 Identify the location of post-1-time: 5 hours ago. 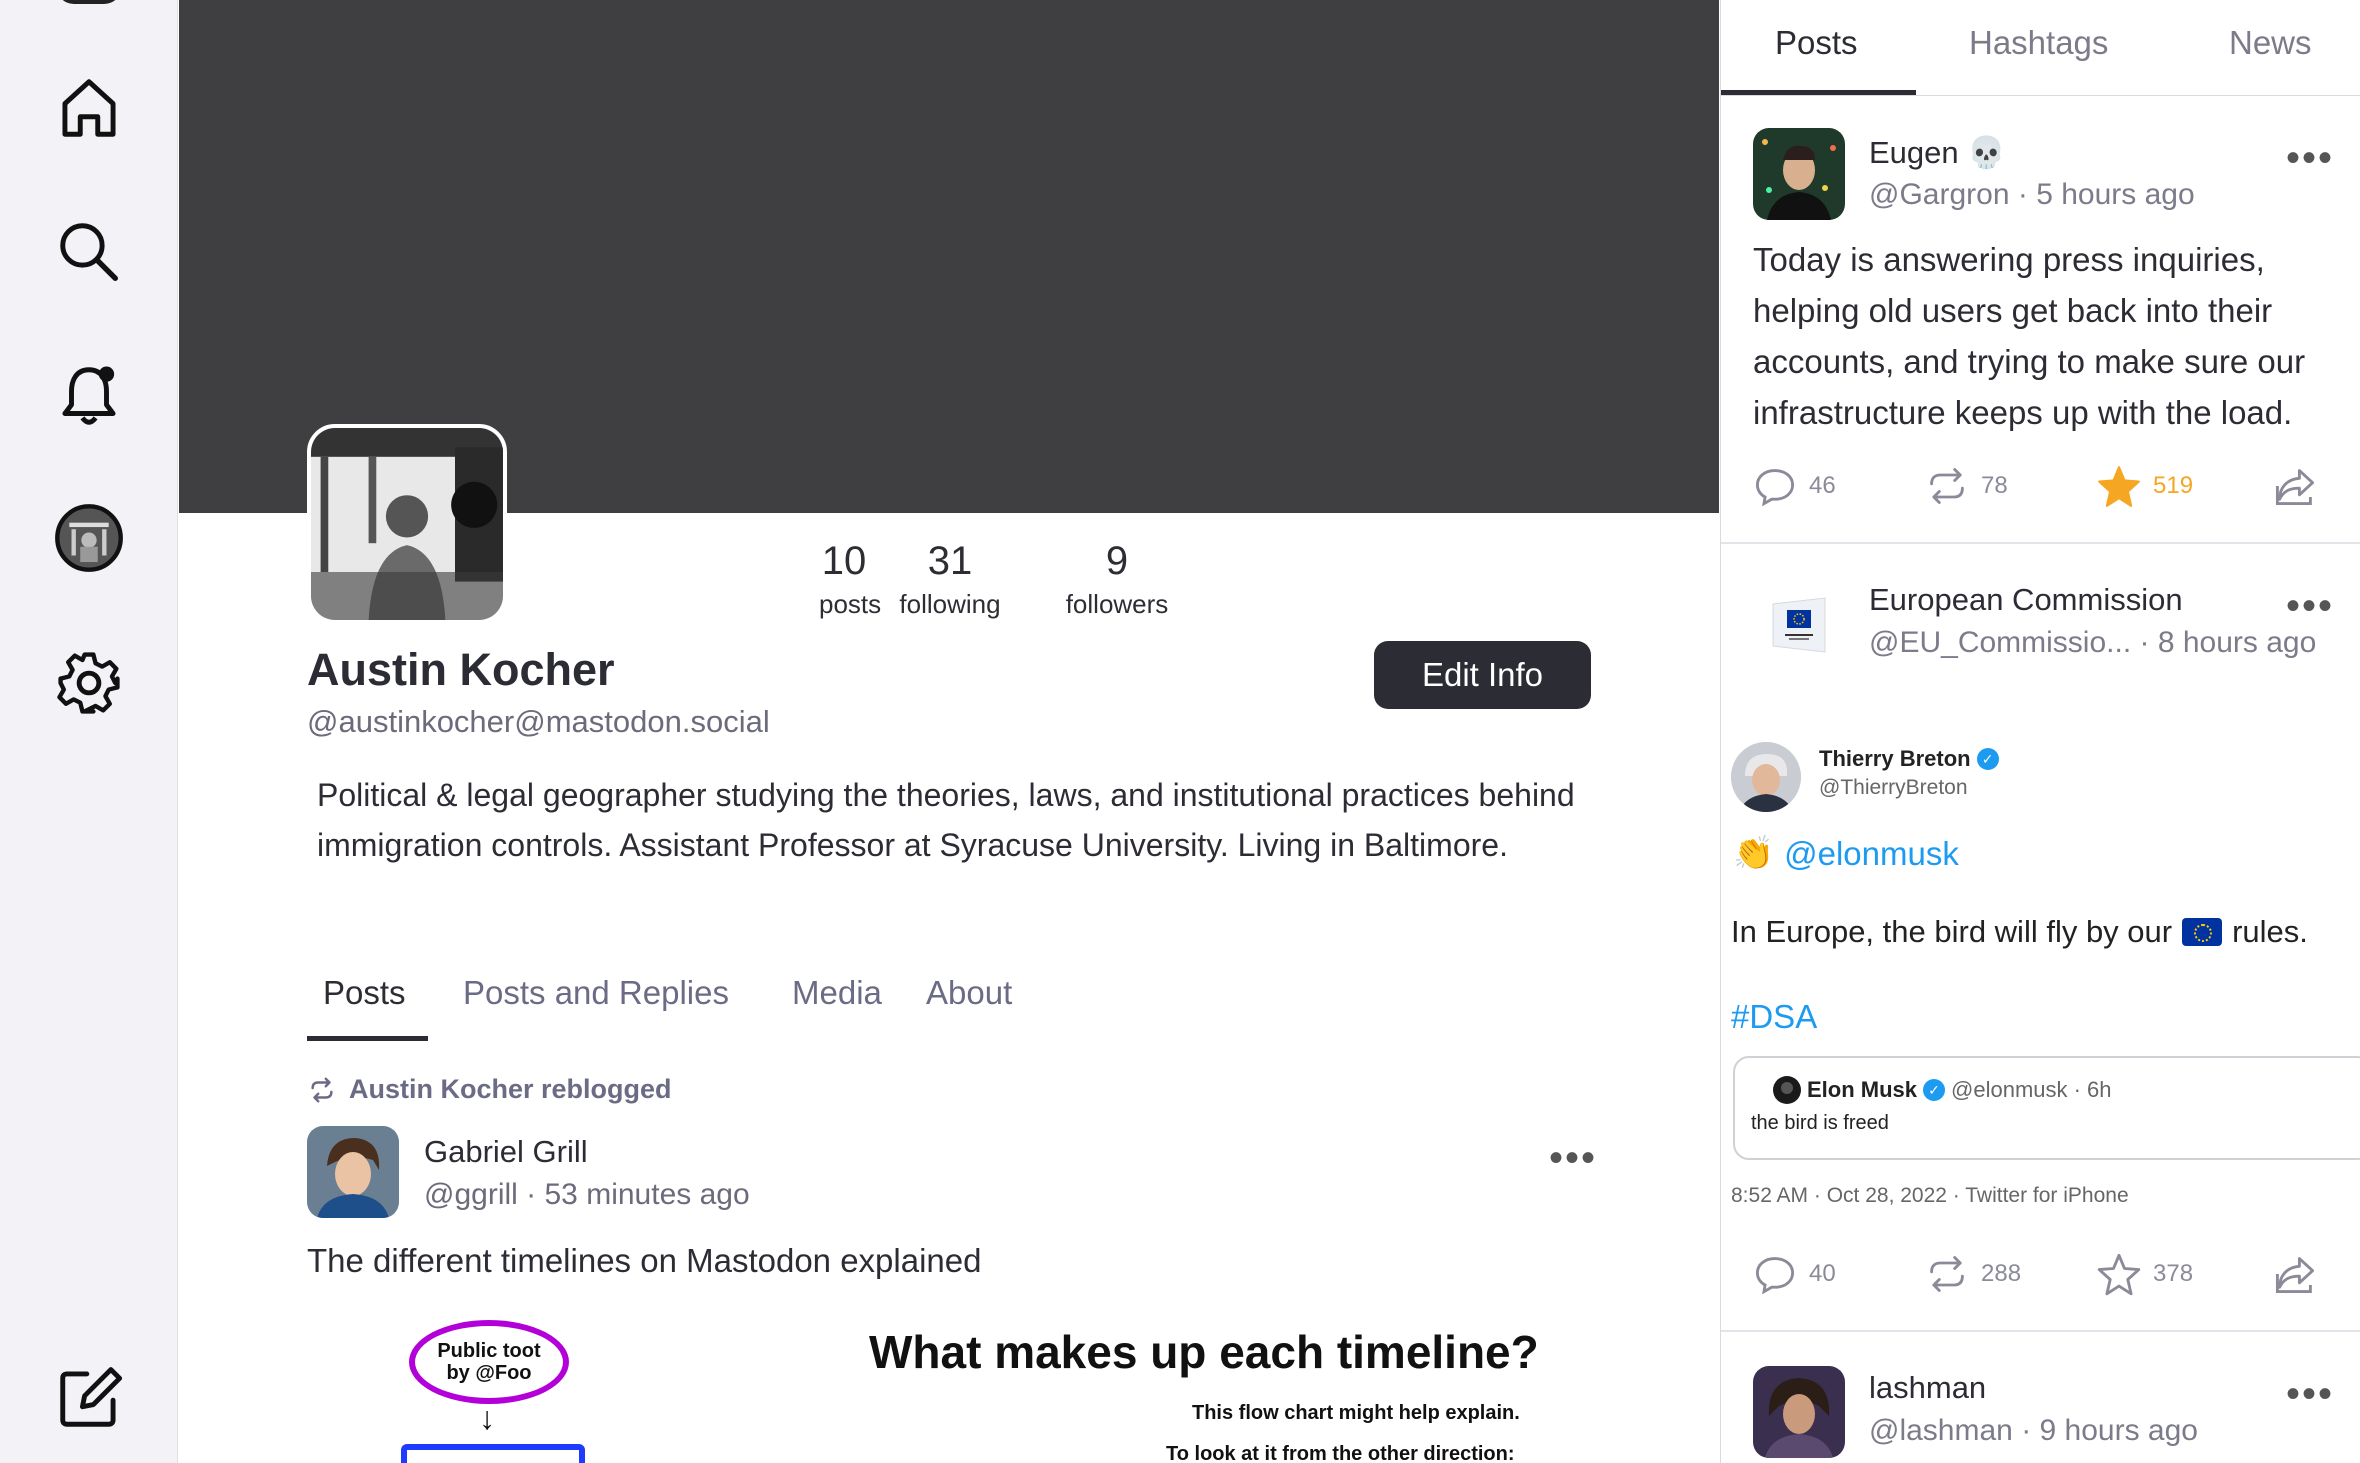
(2115, 194).